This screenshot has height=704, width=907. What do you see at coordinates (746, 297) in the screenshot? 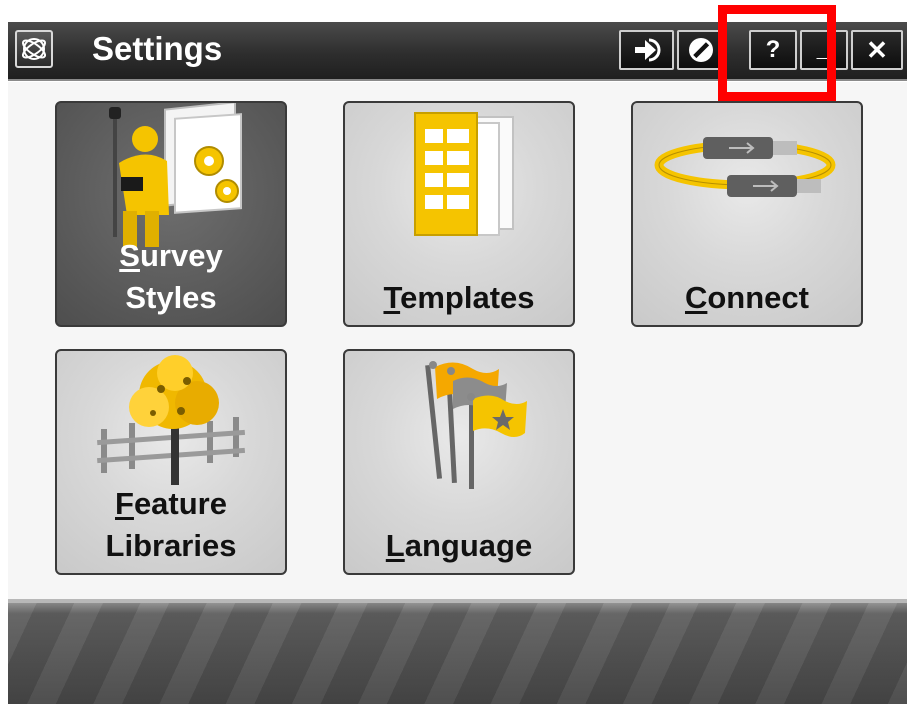
I see `connect-label: Connect` at bounding box center [746, 297].